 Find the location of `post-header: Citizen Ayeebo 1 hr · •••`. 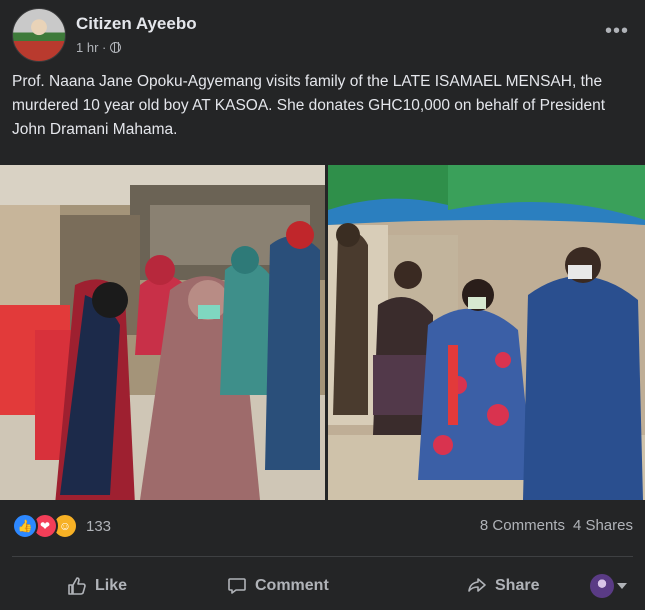

post-header: Citizen Ayeebo 1 hr · ••• is located at coordinates (322, 35).